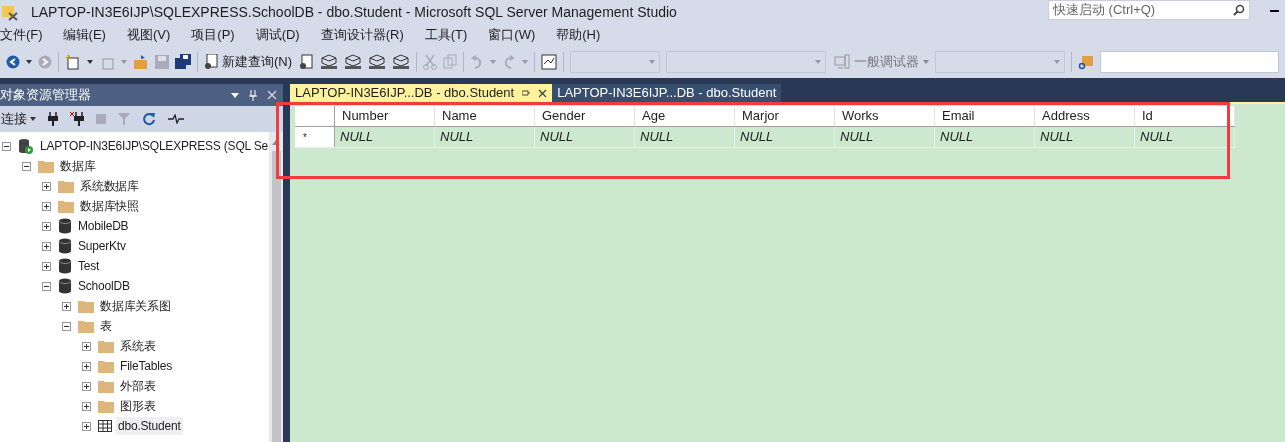 The height and width of the screenshot is (442, 1285). Describe the element at coordinates (78, 166) in the screenshot. I see `tree-item: 数据库` at that location.